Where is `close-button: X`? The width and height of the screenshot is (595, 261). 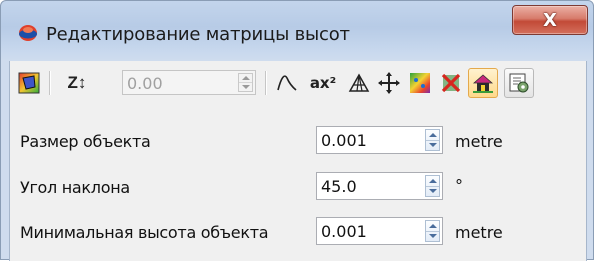 close-button: X is located at coordinates (550, 20).